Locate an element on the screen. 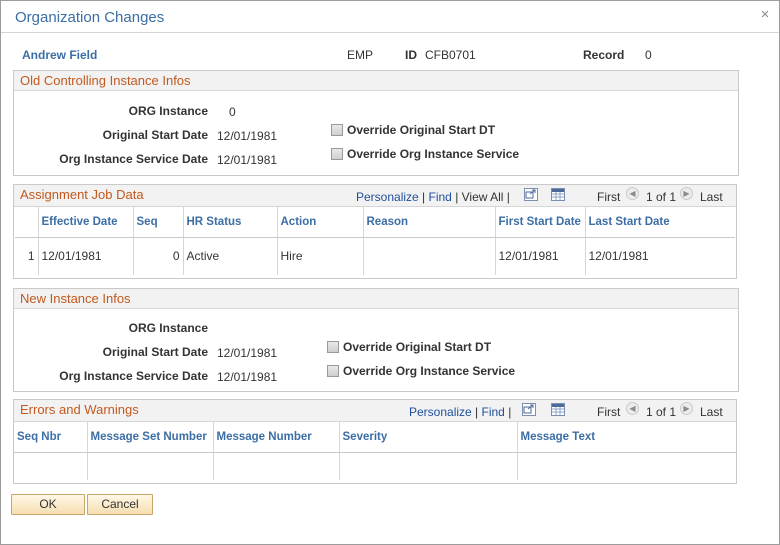  cancel-button: Cancel is located at coordinates (120, 504).